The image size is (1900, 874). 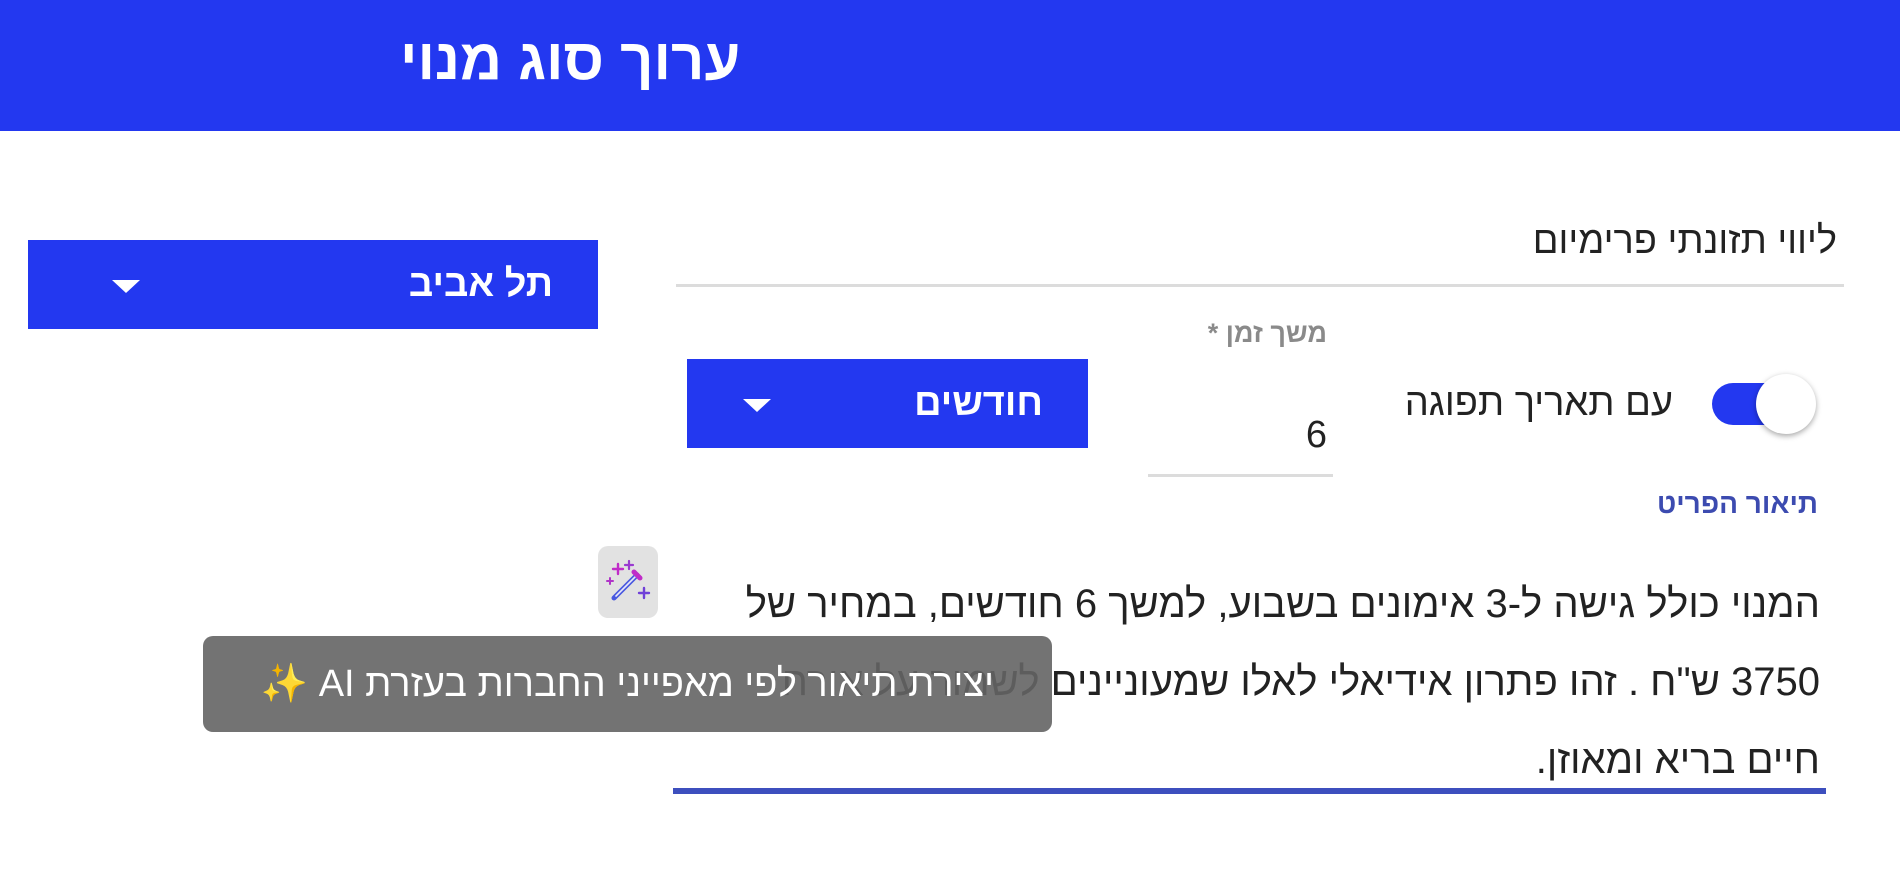 What do you see at coordinates (1260, 248) in the screenshot?
I see `subscription-name-input: ליווי תזונתי פרימיום` at bounding box center [1260, 248].